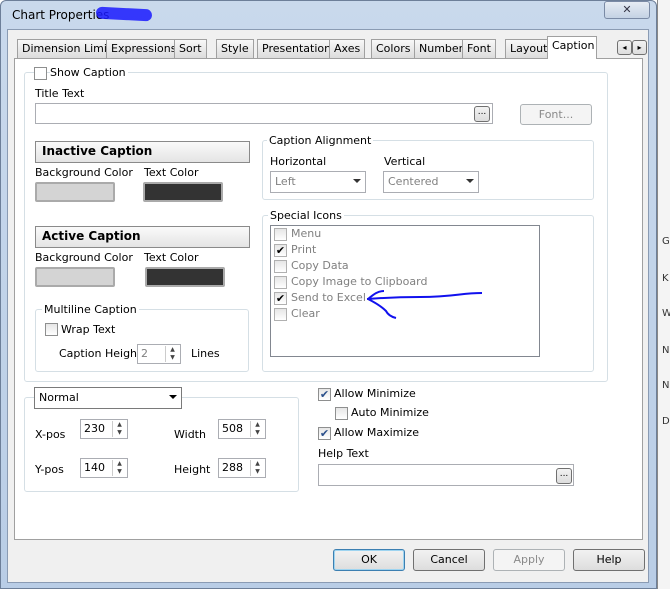 The width and height of the screenshot is (670, 589). What do you see at coordinates (142, 237) in the screenshot?
I see `active-caption-header: Active Caption` at bounding box center [142, 237].